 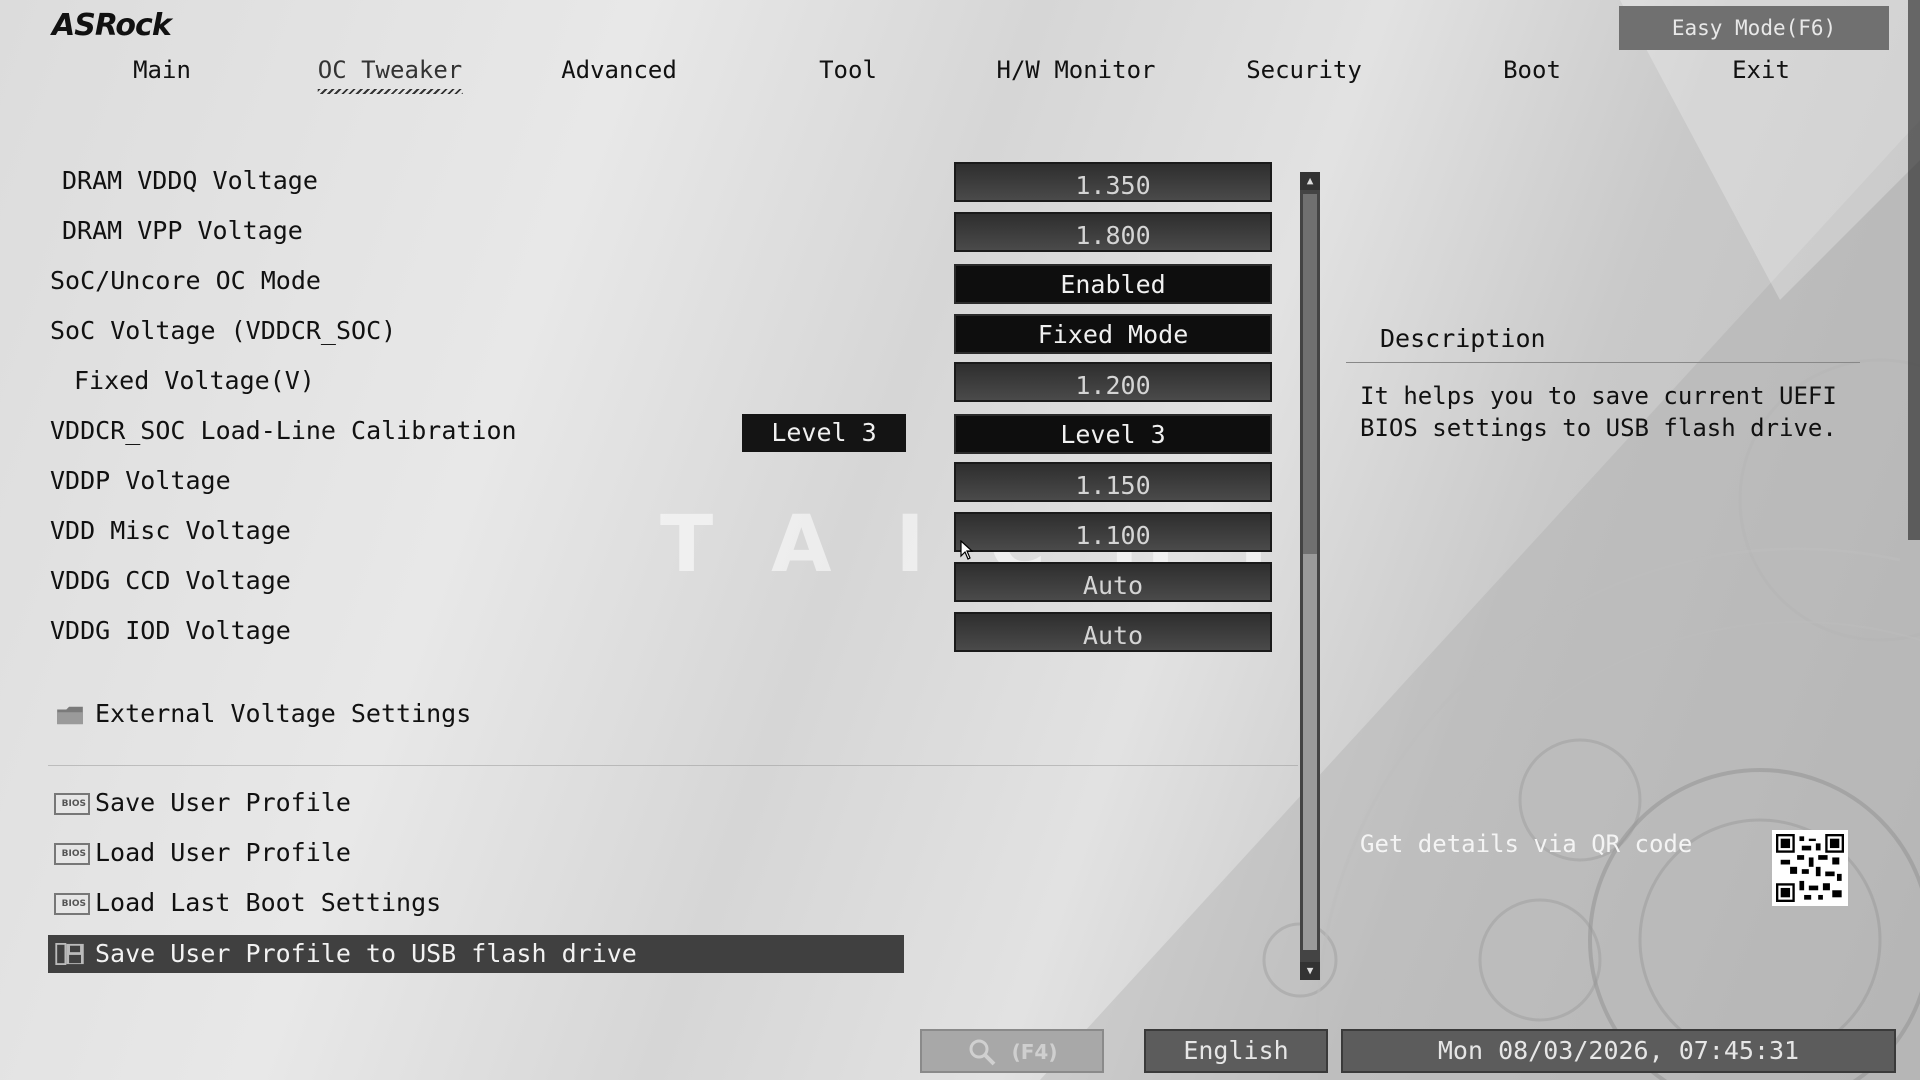 I want to click on setting-value-fixed-voltage: 1.200, so click(x=1113, y=382).